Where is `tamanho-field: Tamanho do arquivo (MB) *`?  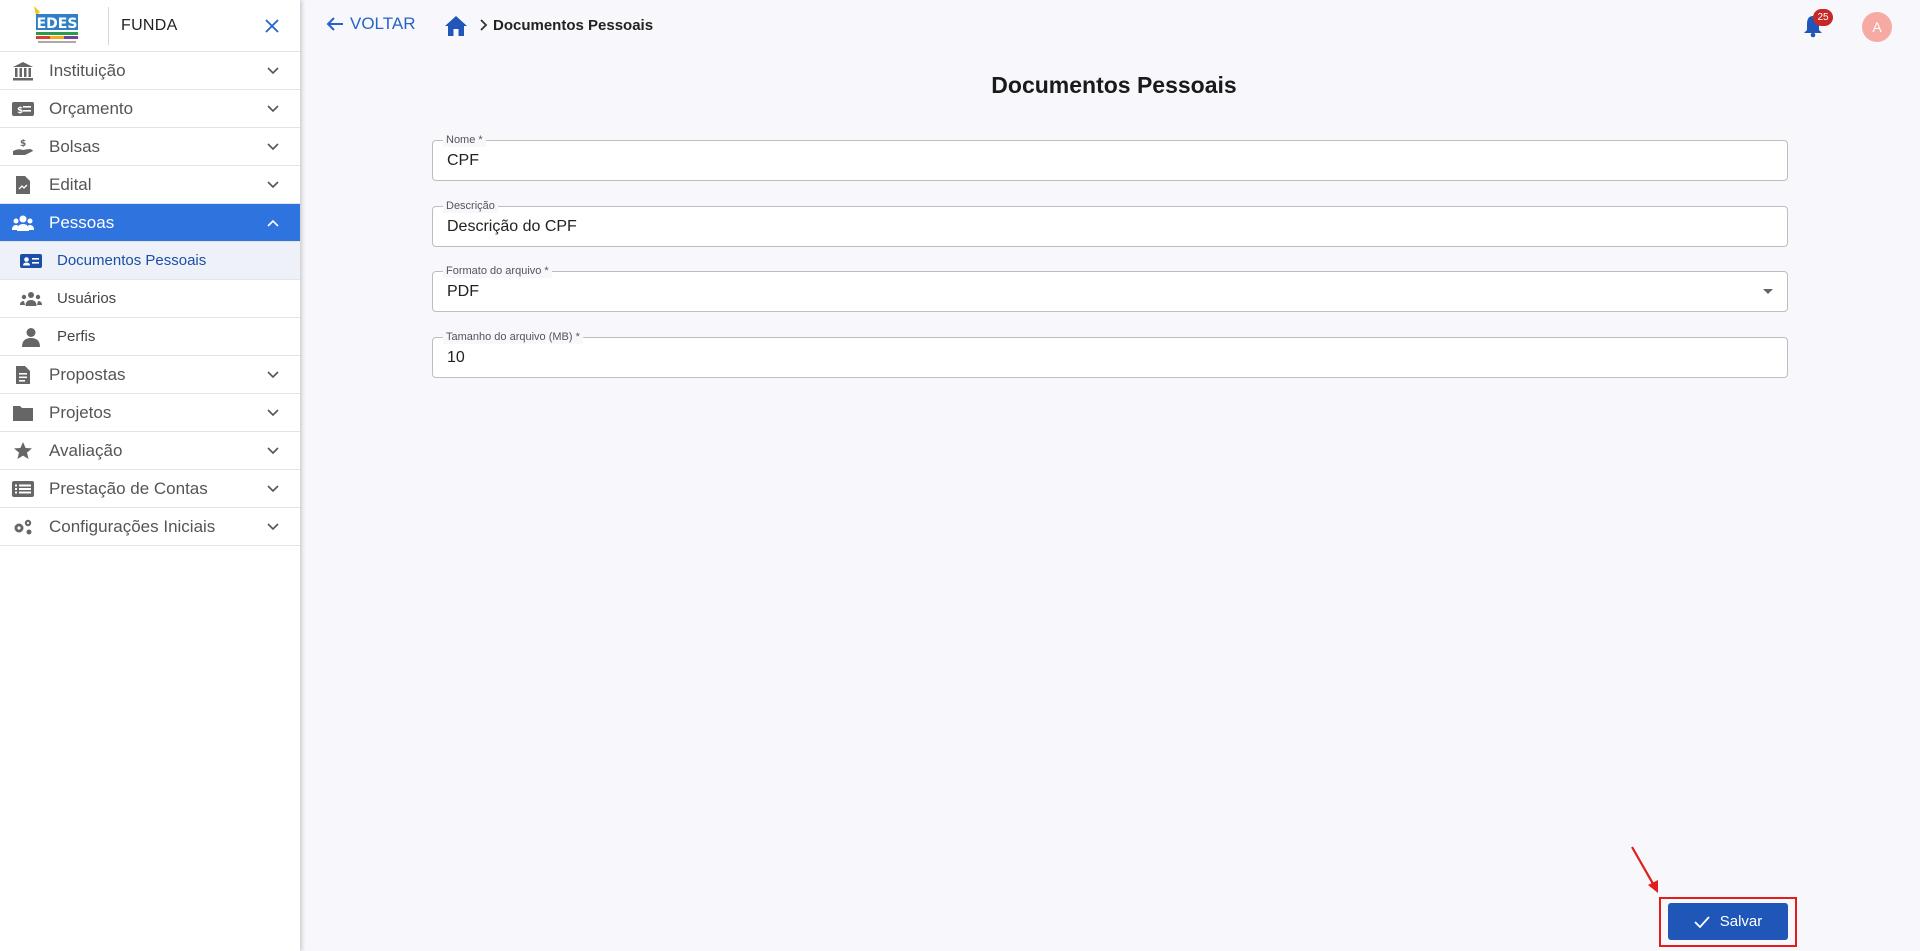 tamanho-field: Tamanho do arquivo (MB) * is located at coordinates (1110, 354).